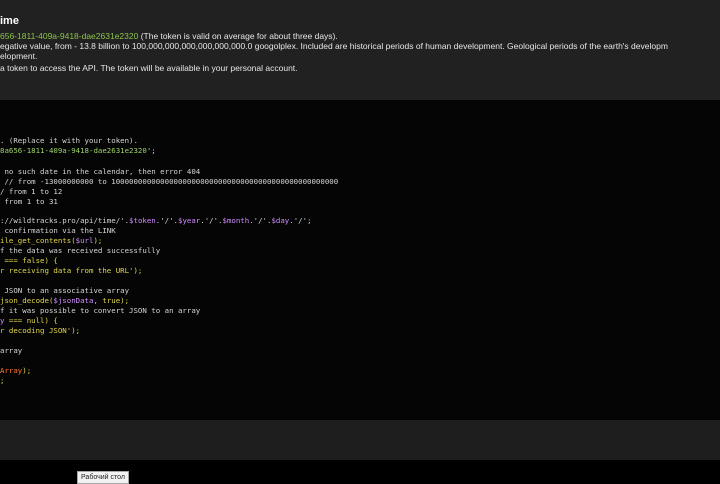 This screenshot has width=720, height=484. What do you see at coordinates (151, 150) in the screenshot?
I see `code-text: ';` at bounding box center [151, 150].